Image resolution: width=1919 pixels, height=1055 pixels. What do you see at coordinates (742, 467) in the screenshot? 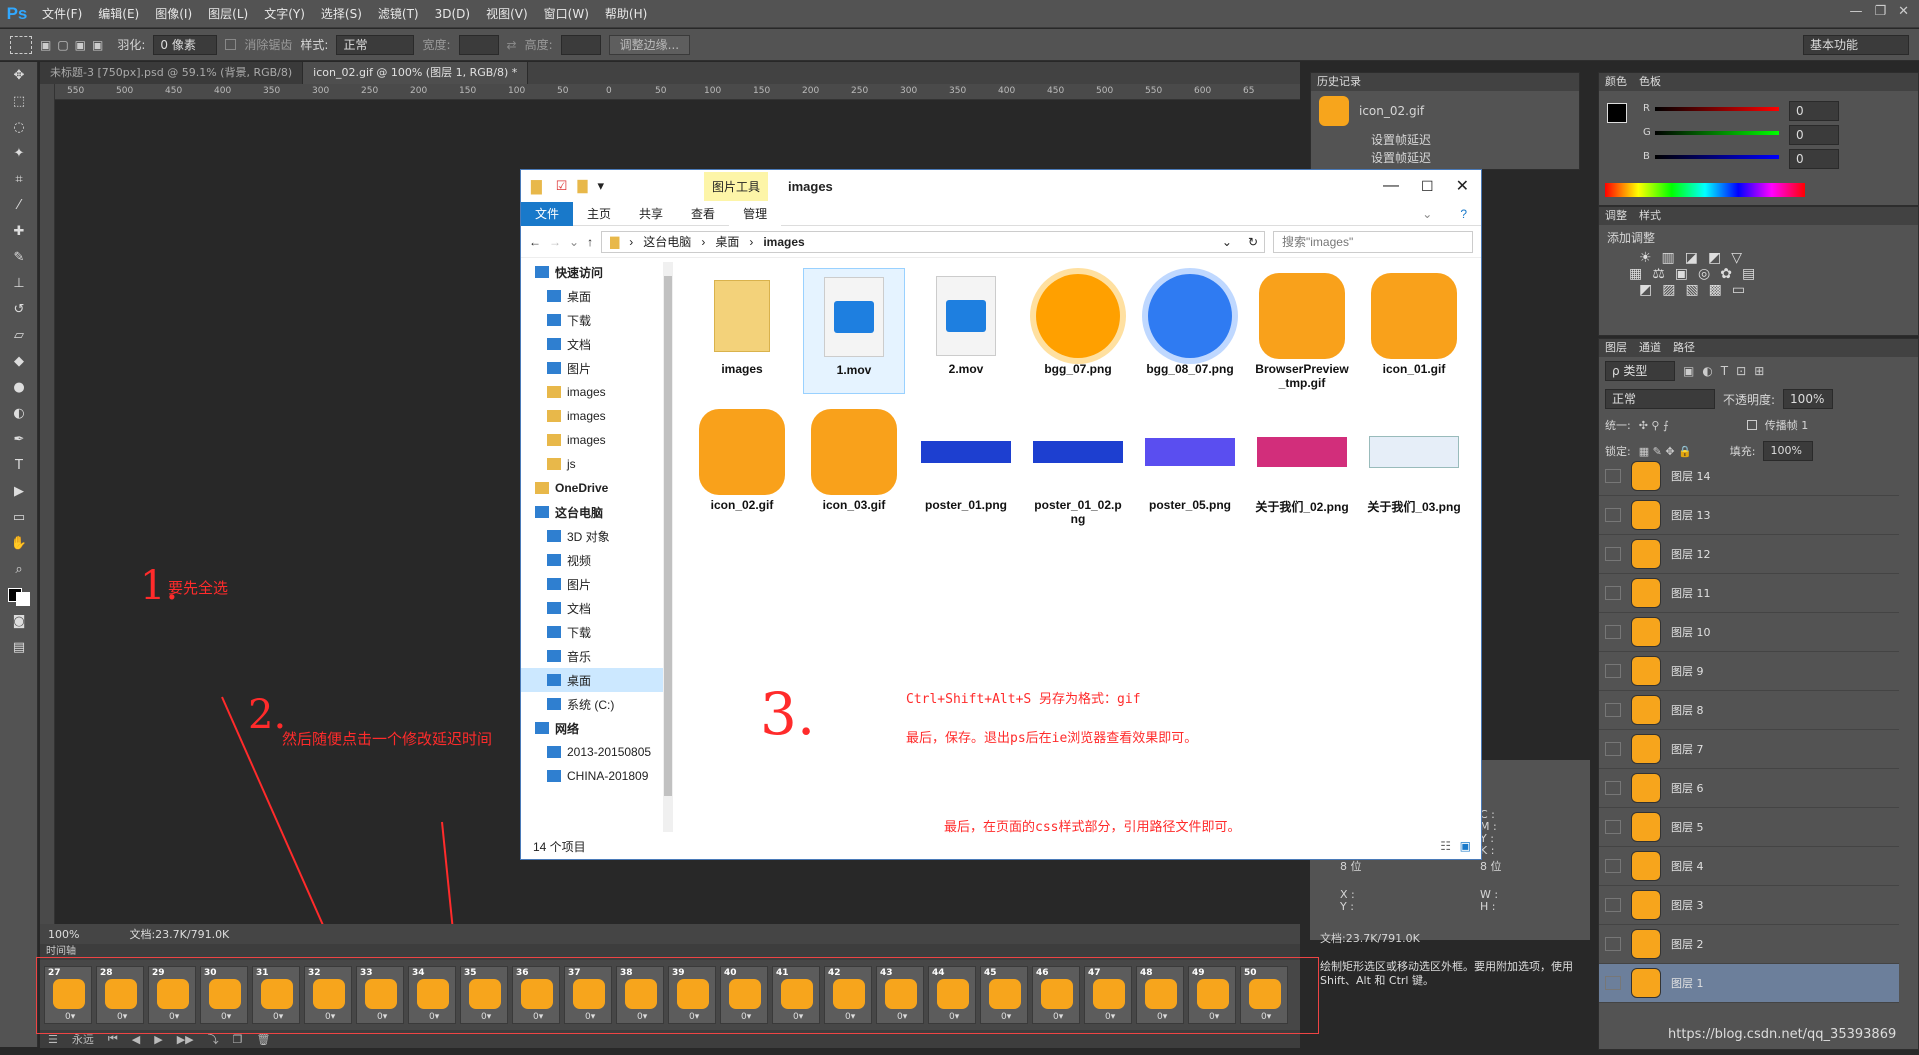
I see `file-item: icon_02.gif` at bounding box center [742, 467].